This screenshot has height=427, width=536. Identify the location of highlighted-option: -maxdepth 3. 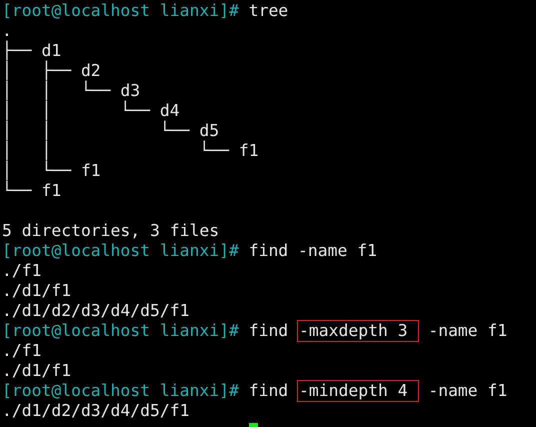
(358, 331).